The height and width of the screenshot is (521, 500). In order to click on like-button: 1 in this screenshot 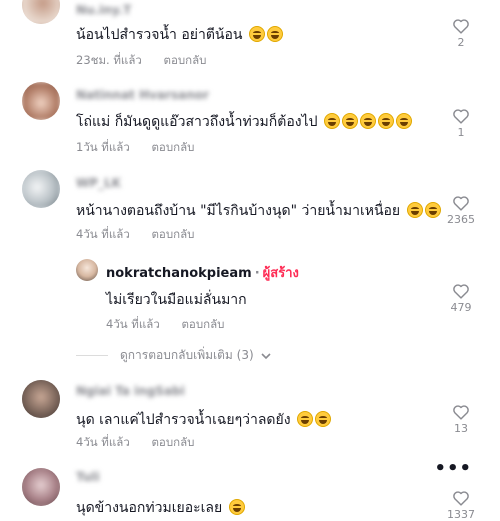, I will do `click(461, 123)`.